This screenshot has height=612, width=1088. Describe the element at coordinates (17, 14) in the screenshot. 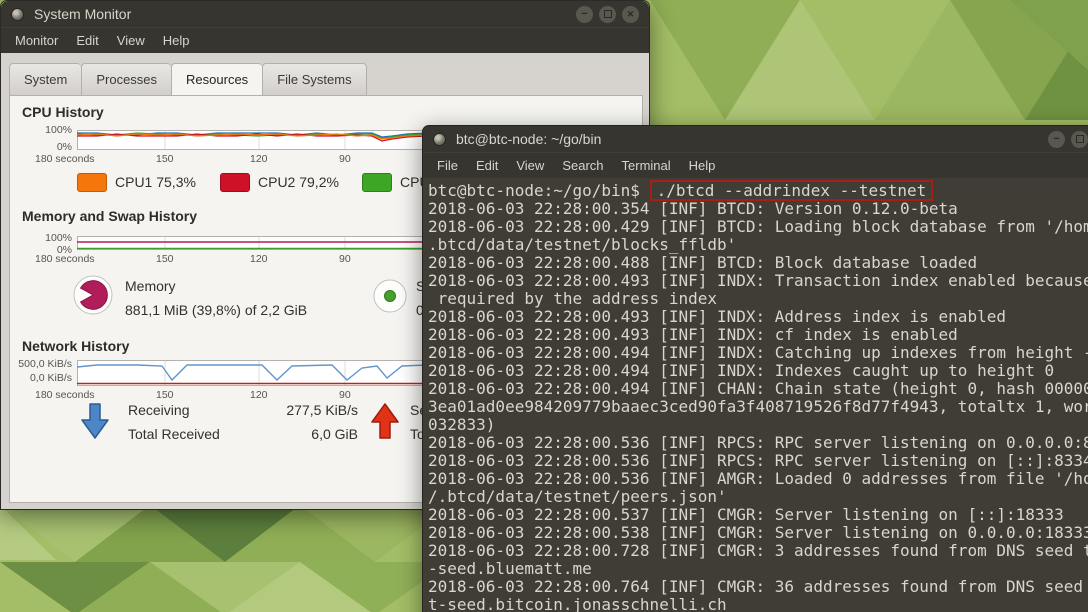

I see `system-monitor-app-icon` at that location.